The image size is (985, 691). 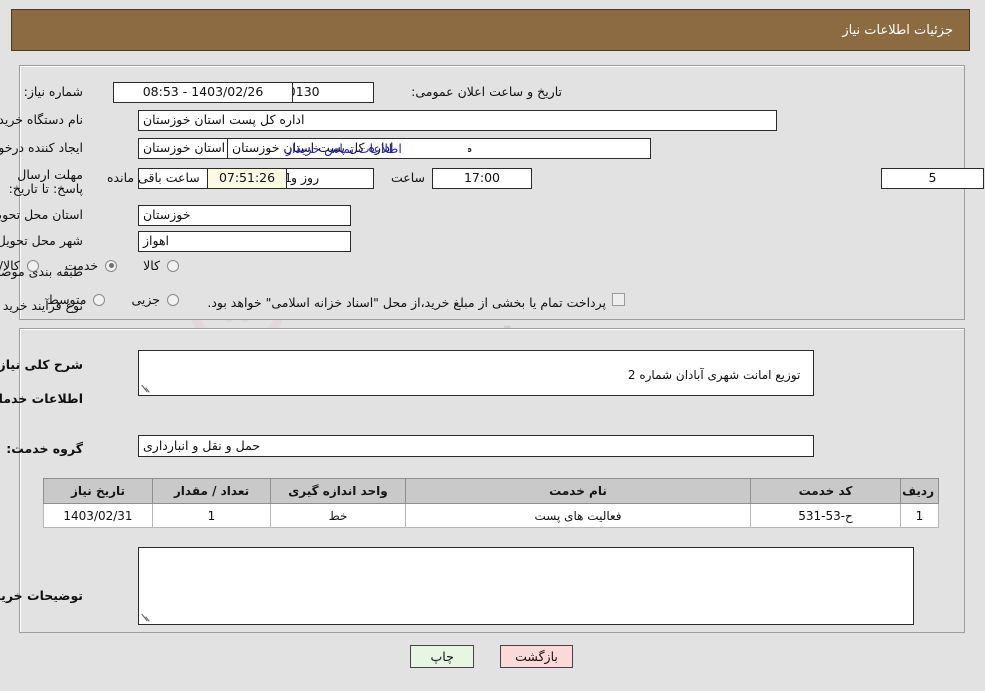 What do you see at coordinates (920, 491) in the screenshot?
I see `table-column-header-0: ردیف` at bounding box center [920, 491].